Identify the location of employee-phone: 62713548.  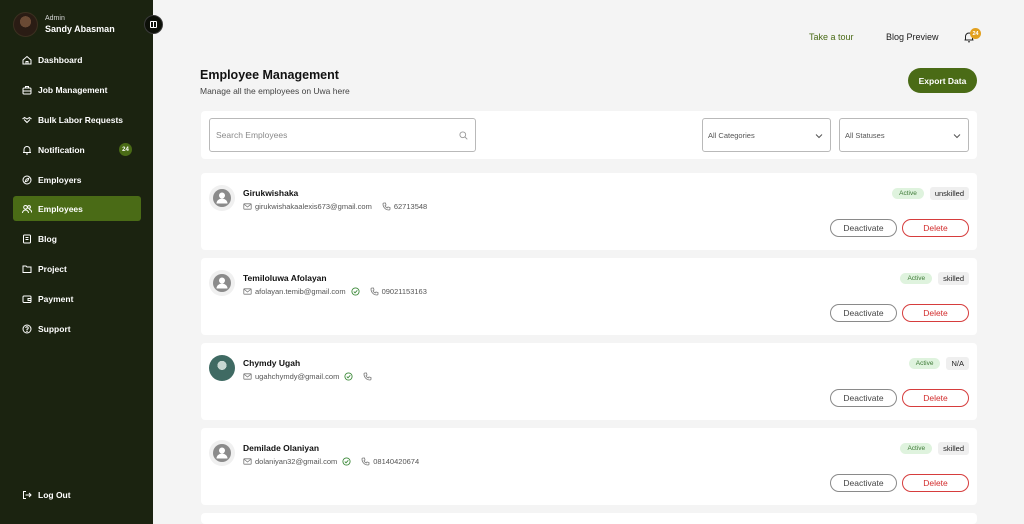
(404, 206).